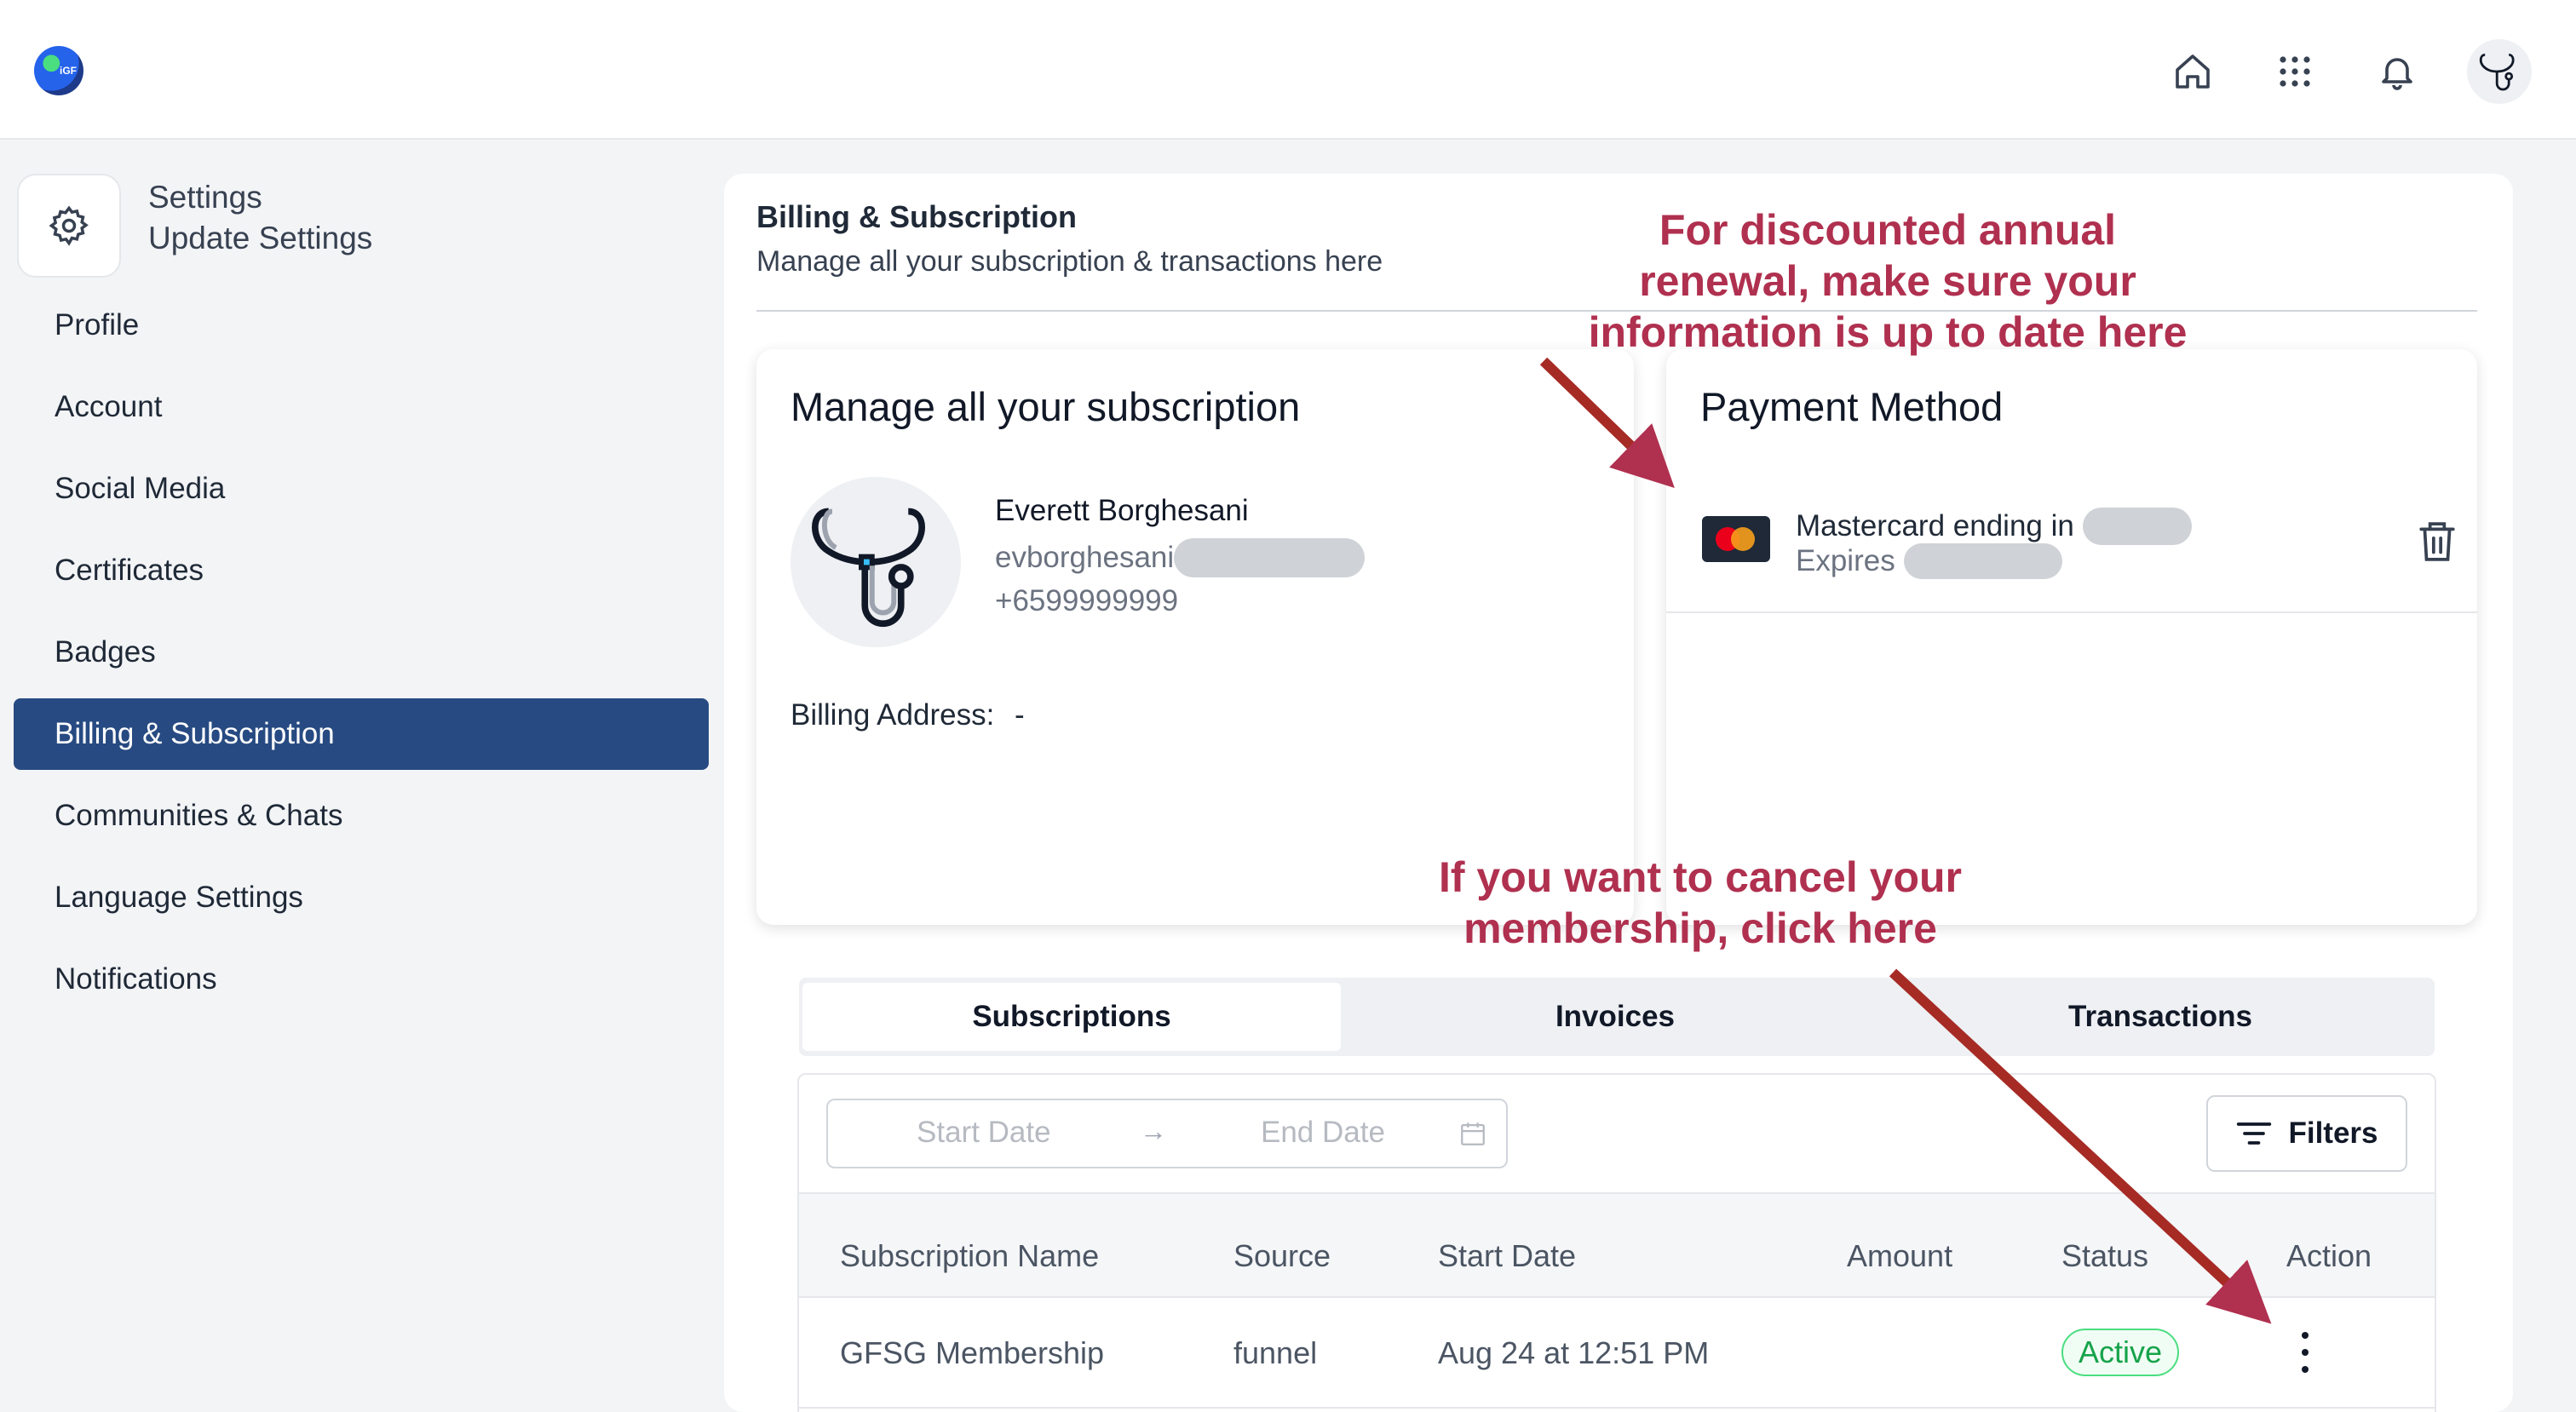 The height and width of the screenshot is (1412, 2576). Describe the element at coordinates (1888, 332) in the screenshot. I see `annotation-renewal-line-3: information is up to date here` at that location.